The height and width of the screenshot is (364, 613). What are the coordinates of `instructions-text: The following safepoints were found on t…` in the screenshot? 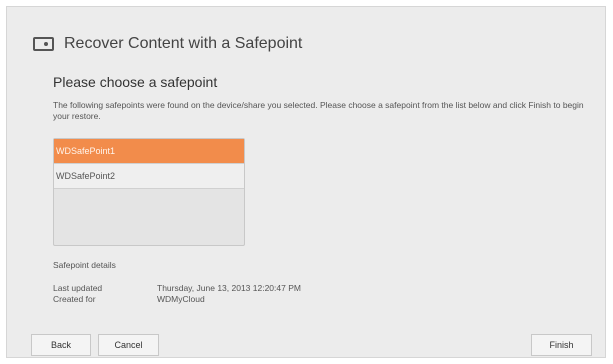 It's located at (318, 110).